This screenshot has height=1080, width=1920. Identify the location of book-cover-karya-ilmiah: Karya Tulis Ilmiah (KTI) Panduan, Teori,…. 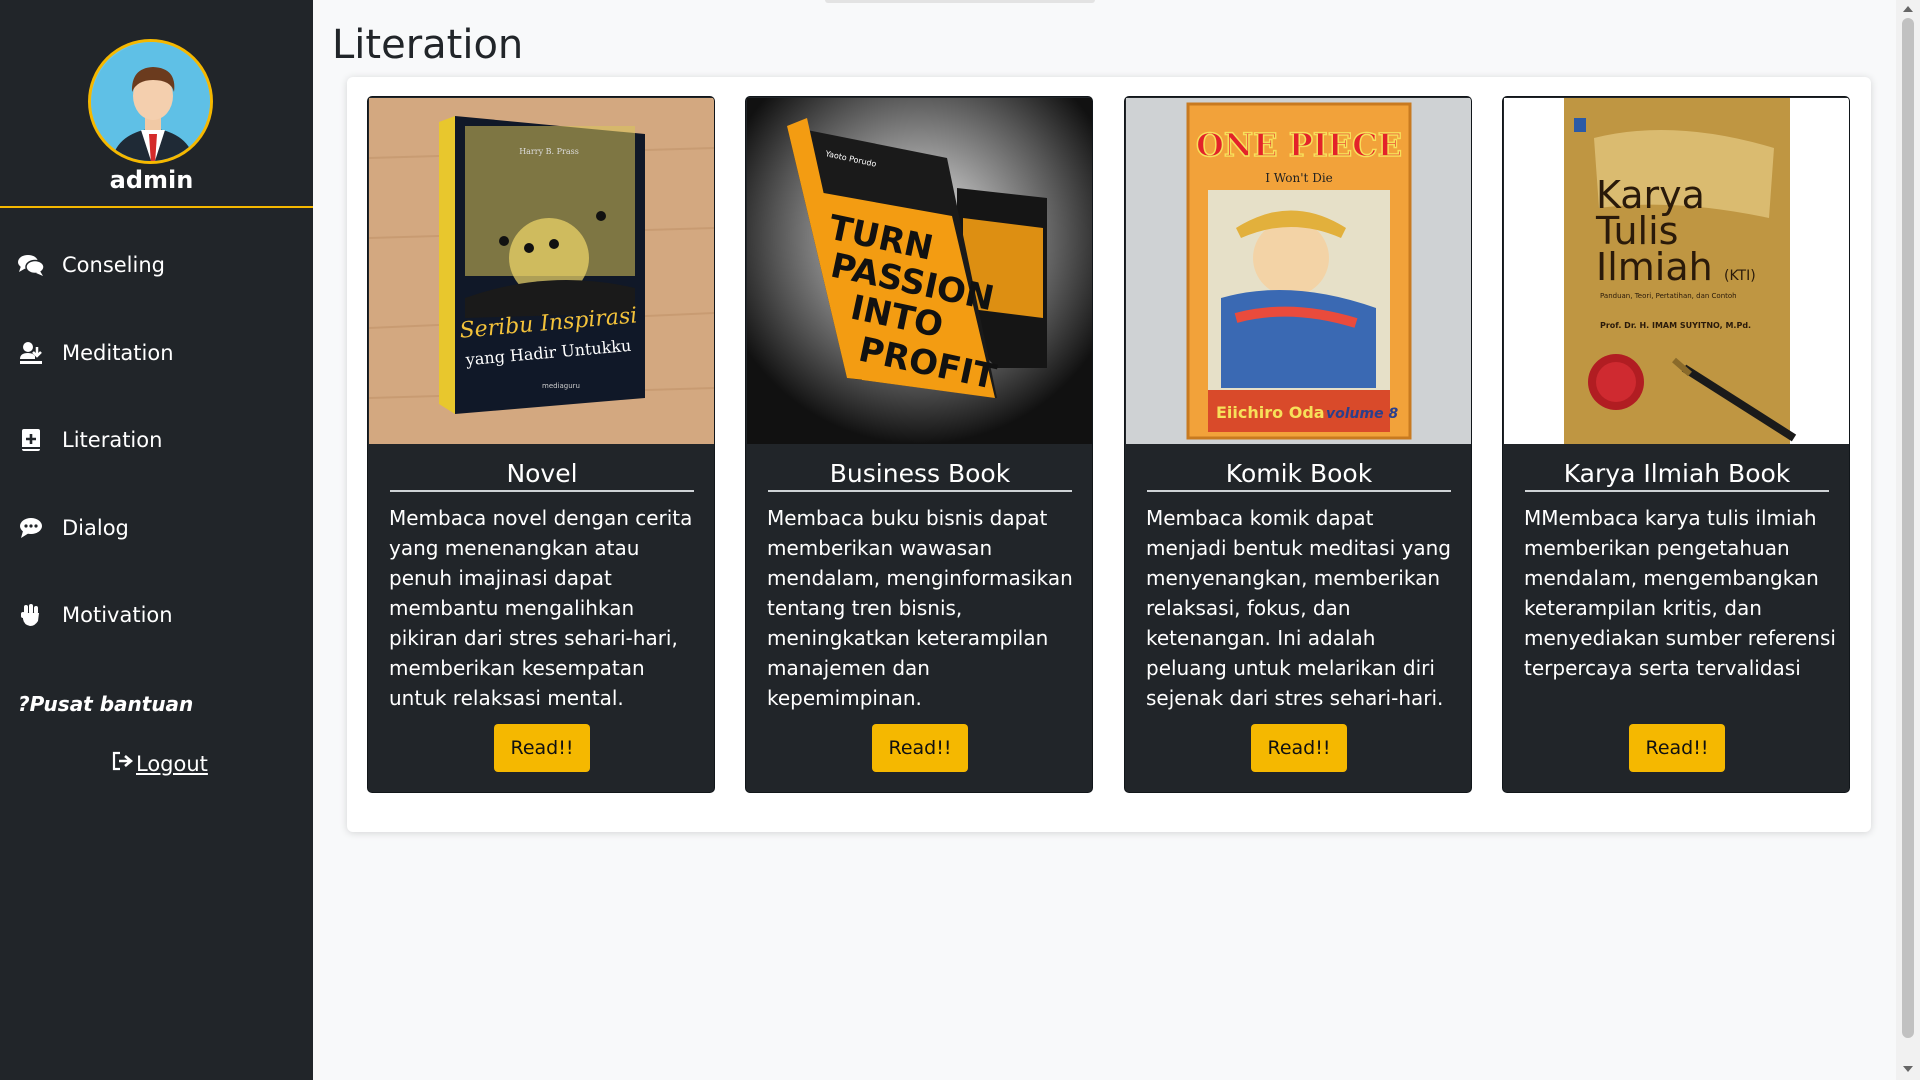
(1676, 271).